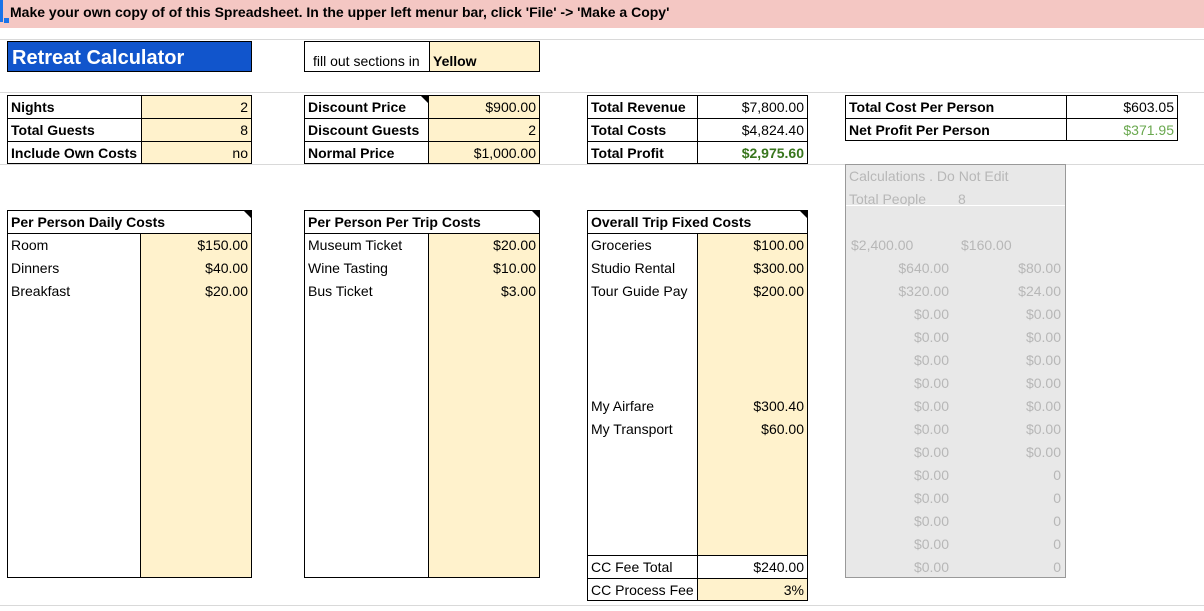 The image size is (1204, 611). I want to click on total-profit-value: $2,975.60, so click(772, 153).